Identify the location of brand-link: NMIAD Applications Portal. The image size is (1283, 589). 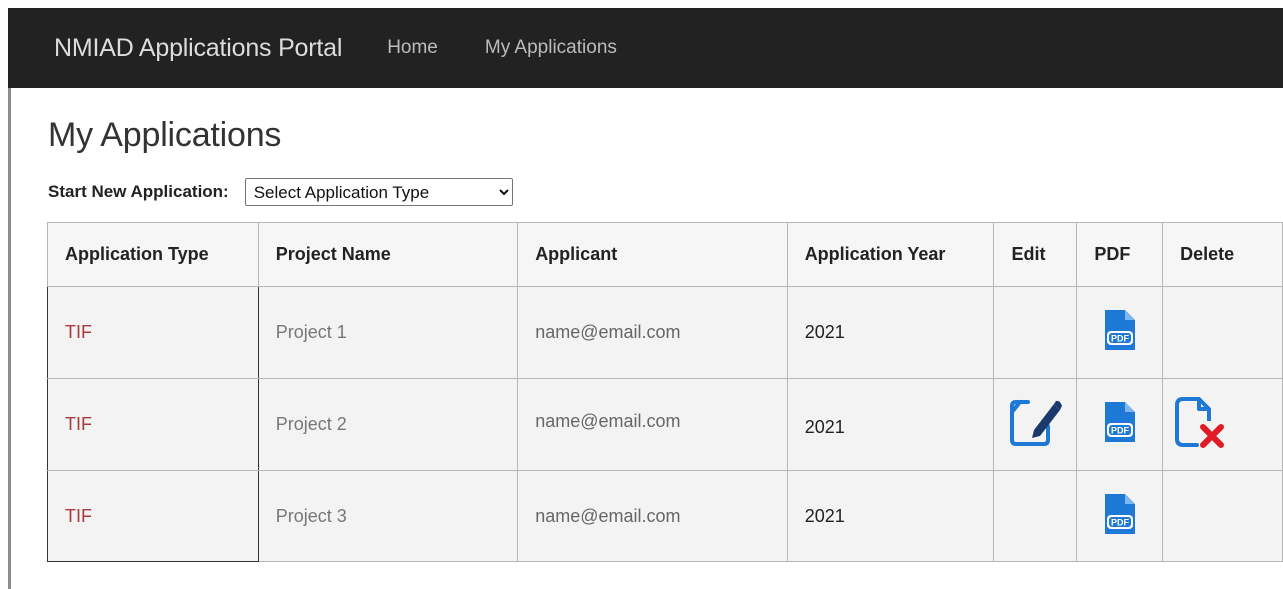
(198, 48).